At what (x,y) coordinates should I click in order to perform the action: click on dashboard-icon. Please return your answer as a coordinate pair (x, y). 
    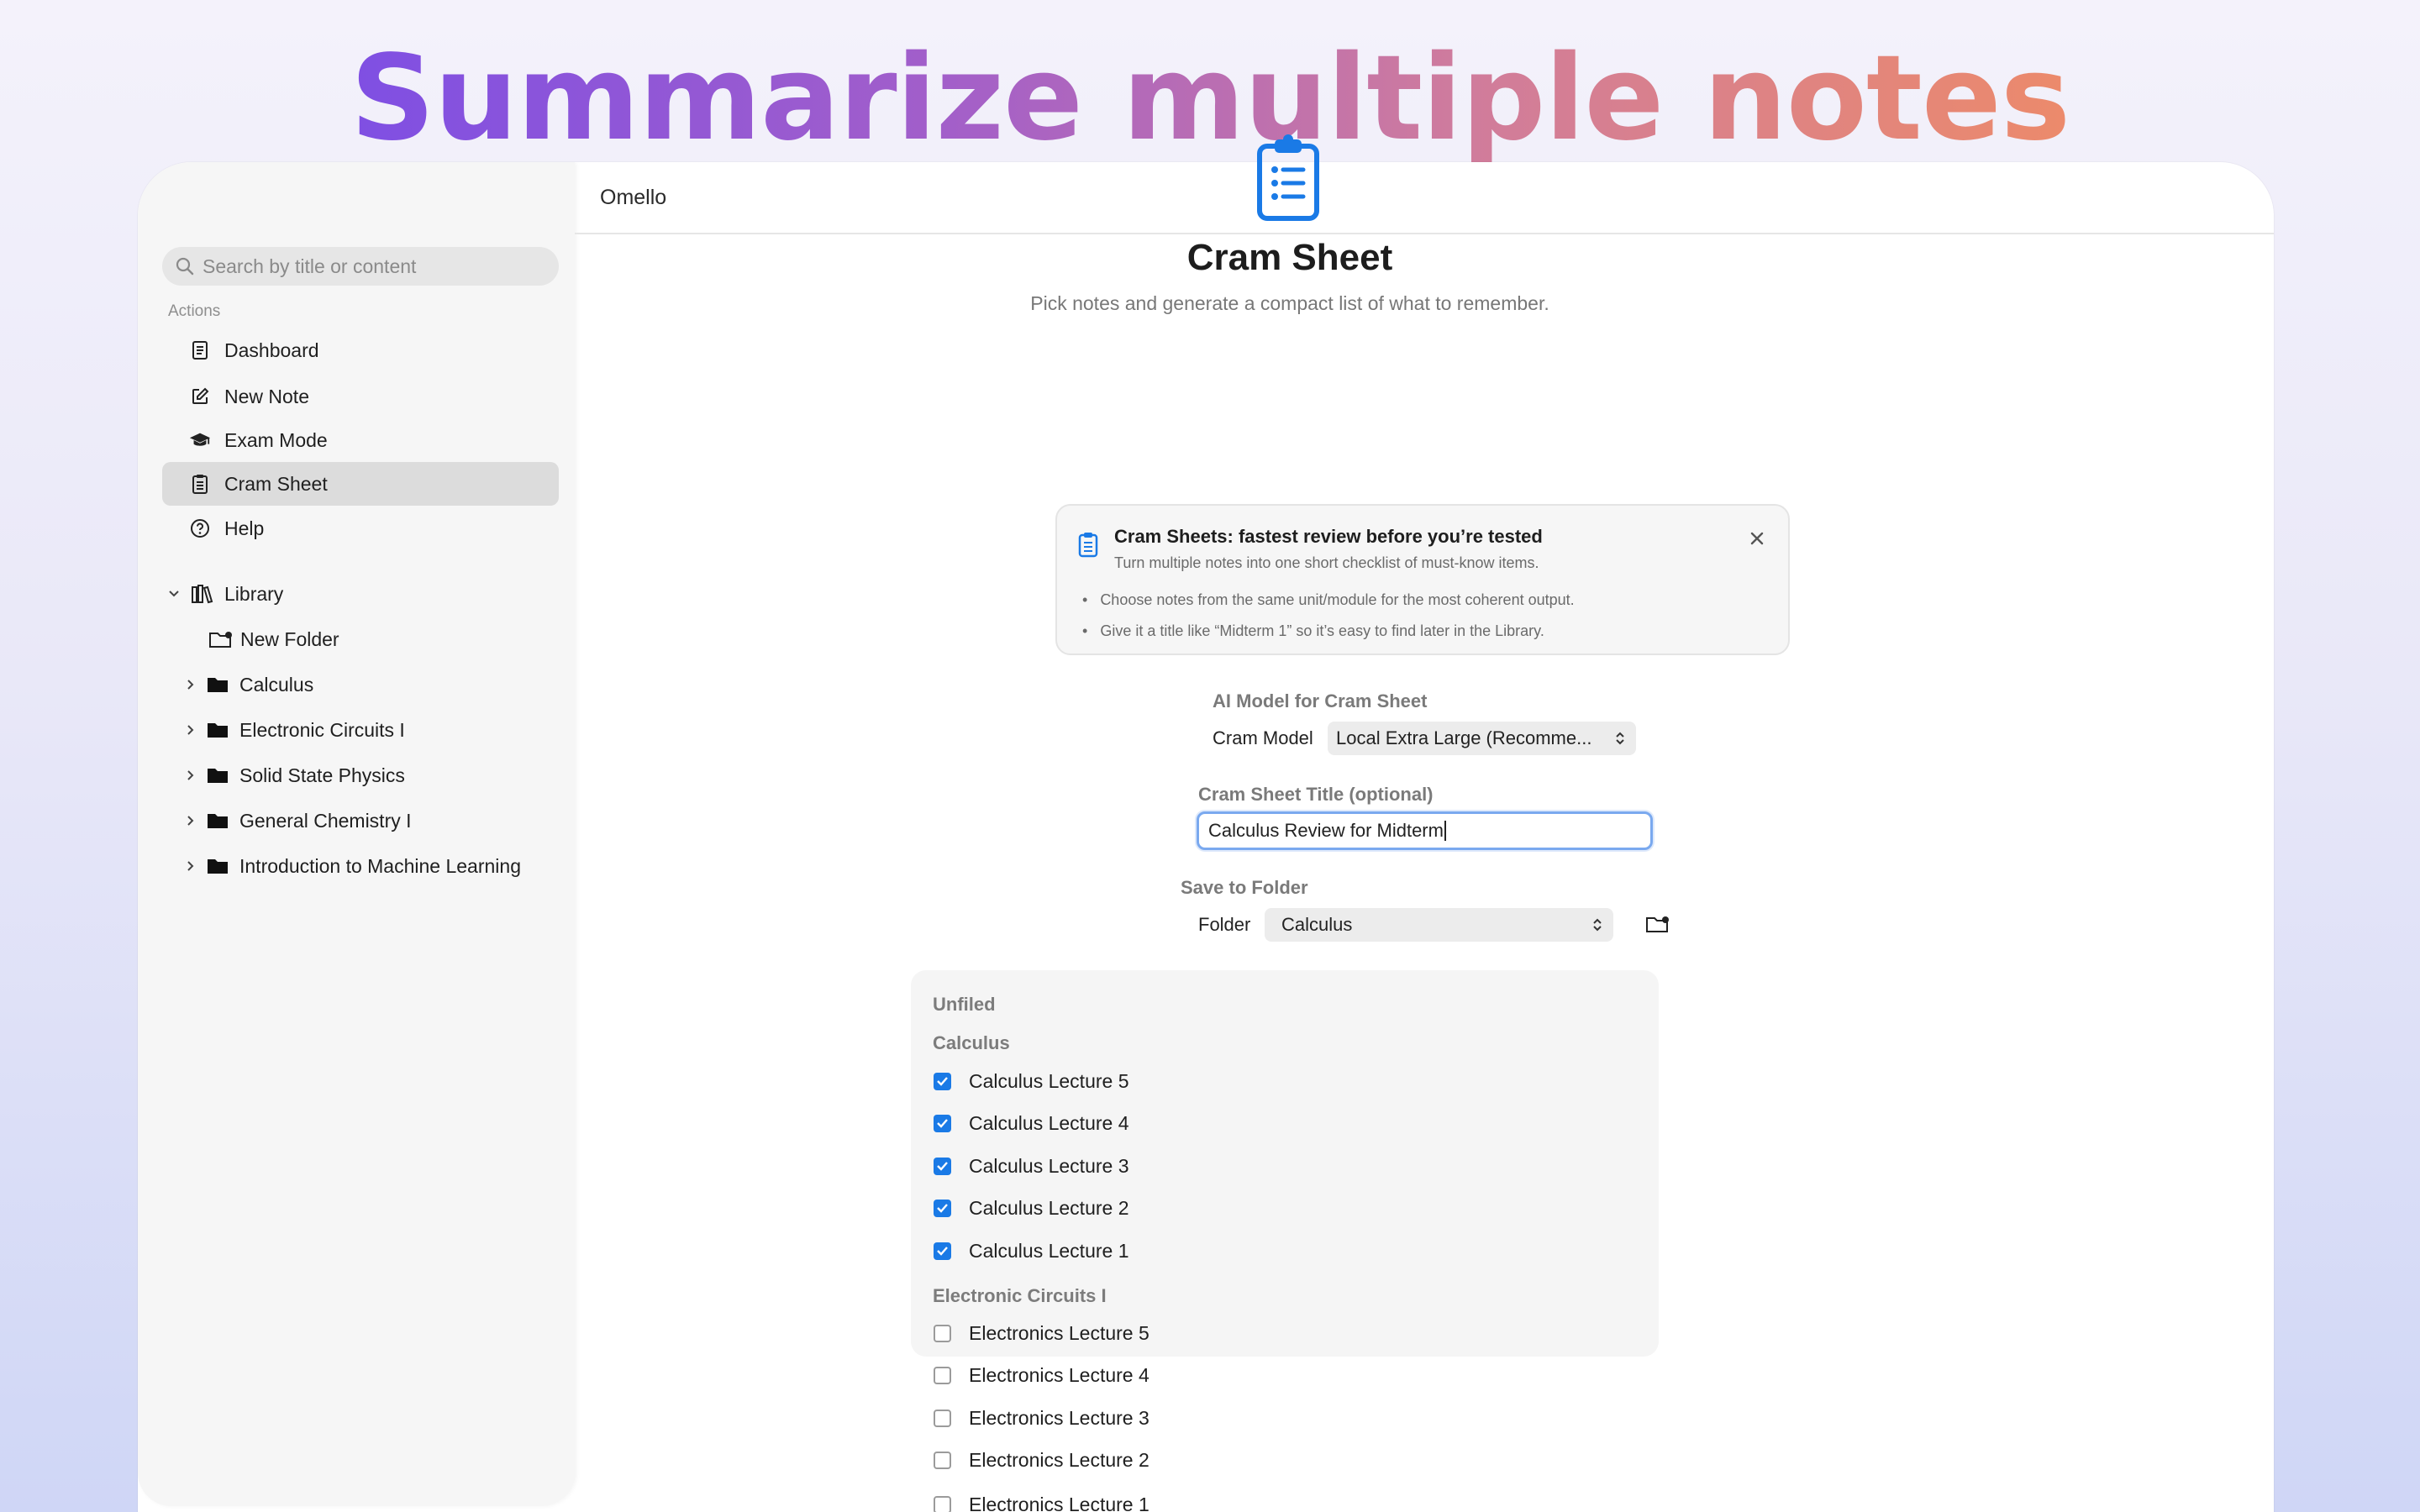
    Looking at the image, I should click on (200, 350).